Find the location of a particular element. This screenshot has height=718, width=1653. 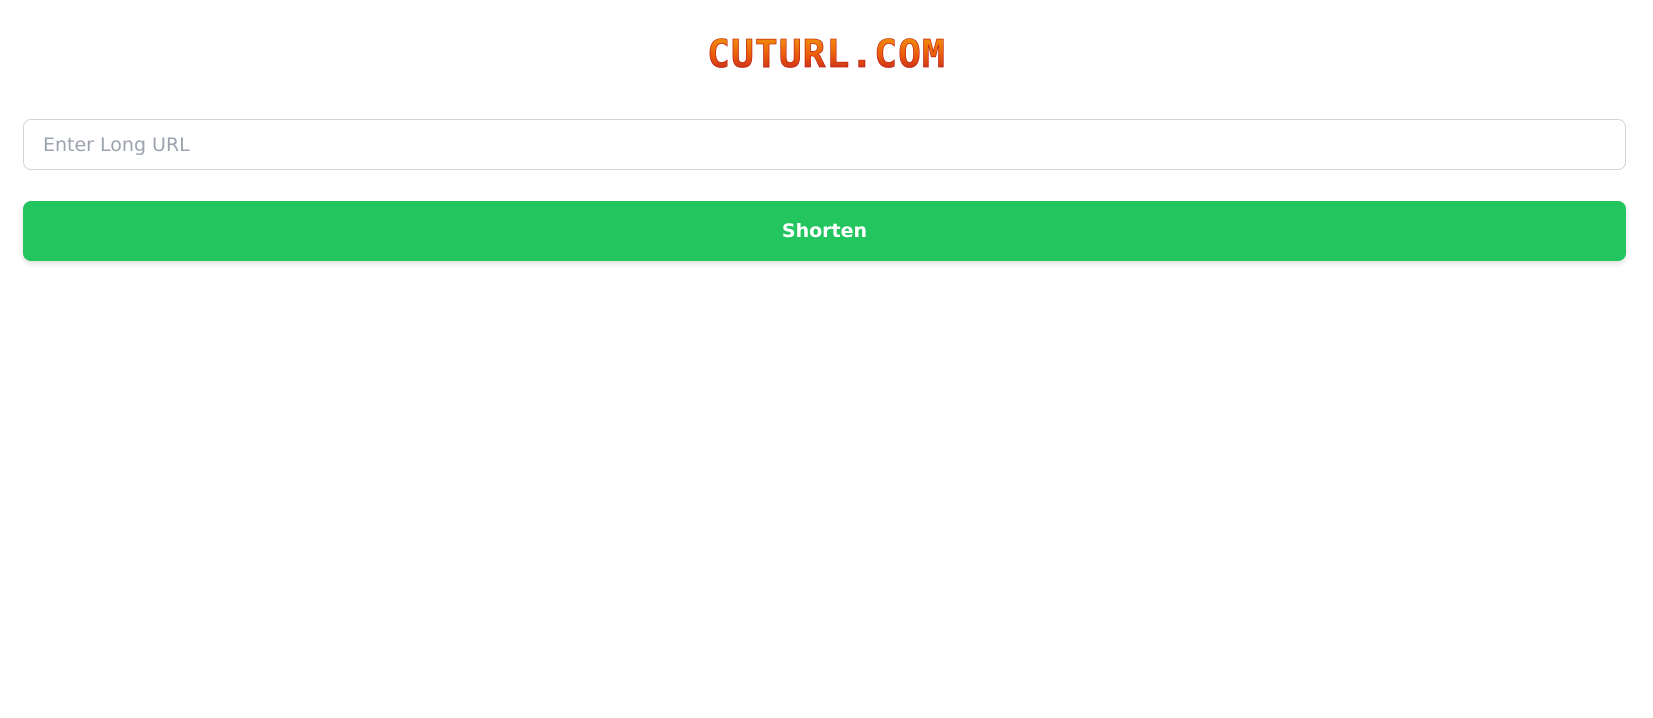

shorten-button: Shorten is located at coordinates (824, 231).